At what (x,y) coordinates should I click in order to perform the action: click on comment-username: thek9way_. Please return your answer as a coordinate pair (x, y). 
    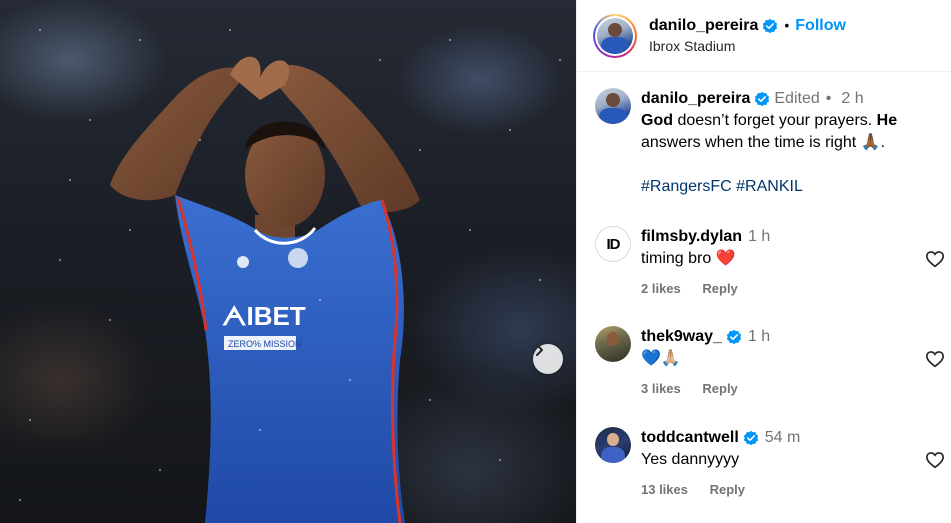
    Looking at the image, I should click on (681, 337).